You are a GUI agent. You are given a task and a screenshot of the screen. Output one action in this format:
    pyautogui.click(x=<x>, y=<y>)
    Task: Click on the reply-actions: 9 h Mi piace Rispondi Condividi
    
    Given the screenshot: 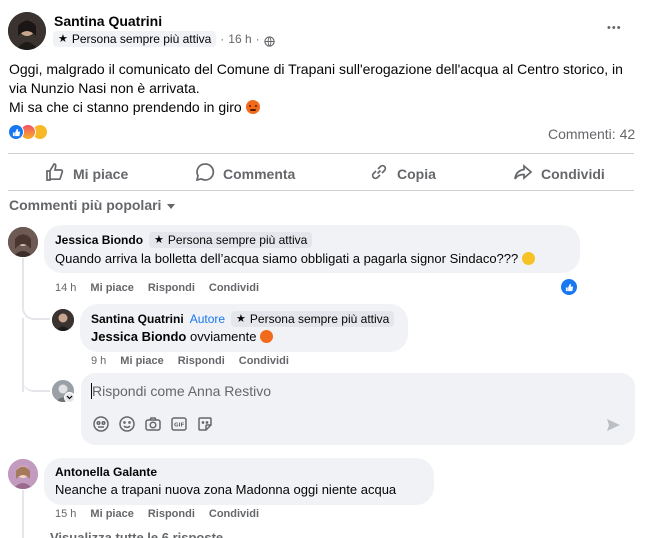 What is the action you would take?
    pyautogui.click(x=190, y=361)
    